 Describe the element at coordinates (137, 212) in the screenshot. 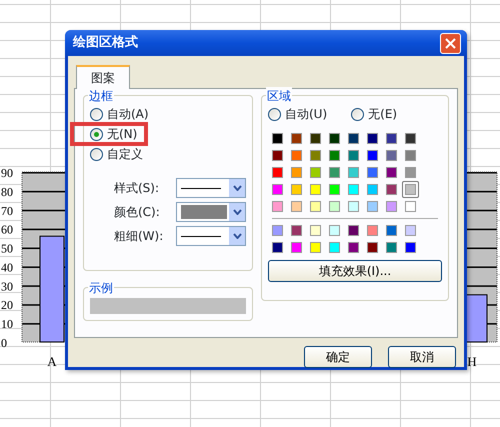

I see `field-label: 颜色(C):` at that location.